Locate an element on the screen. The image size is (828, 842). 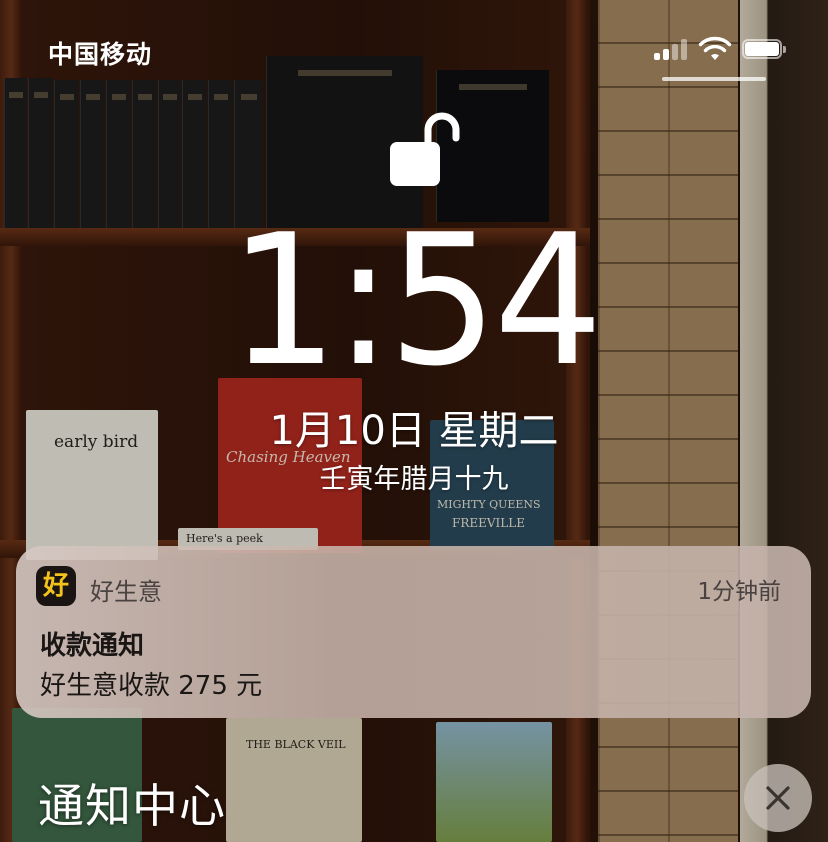
app-icon: 好 is located at coordinates (56, 586).